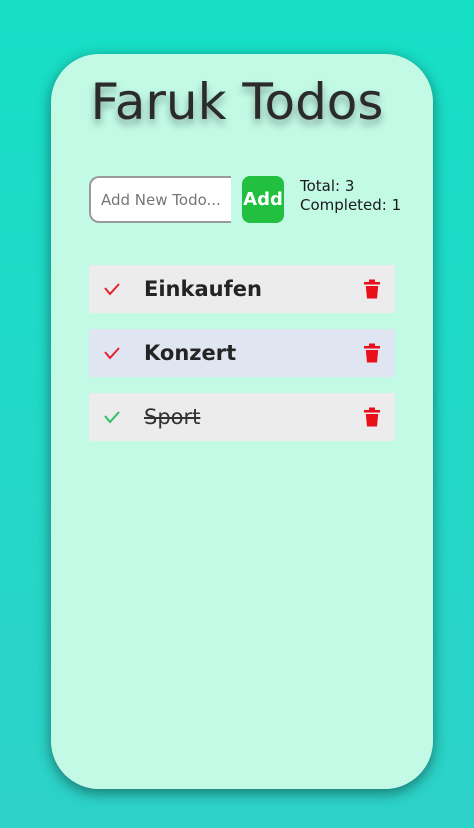 The image size is (474, 828). I want to click on todo-item: Einkaufen, so click(242, 289).